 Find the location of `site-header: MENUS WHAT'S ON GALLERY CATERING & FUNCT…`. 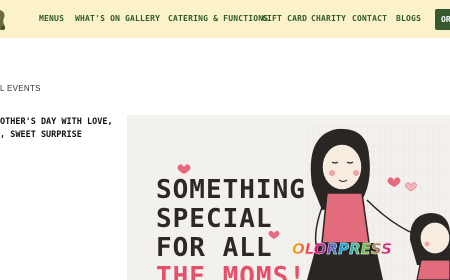

site-header: MENUS WHAT'S ON GALLERY CATERING & FUNCT… is located at coordinates (225, 19).